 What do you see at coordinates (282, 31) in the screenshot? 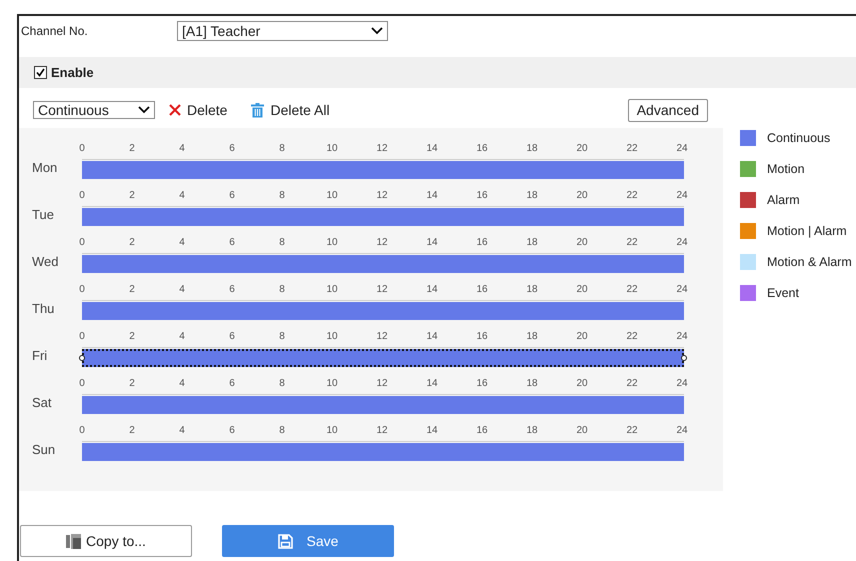
I see `channel-select: [A1] Teacher` at bounding box center [282, 31].